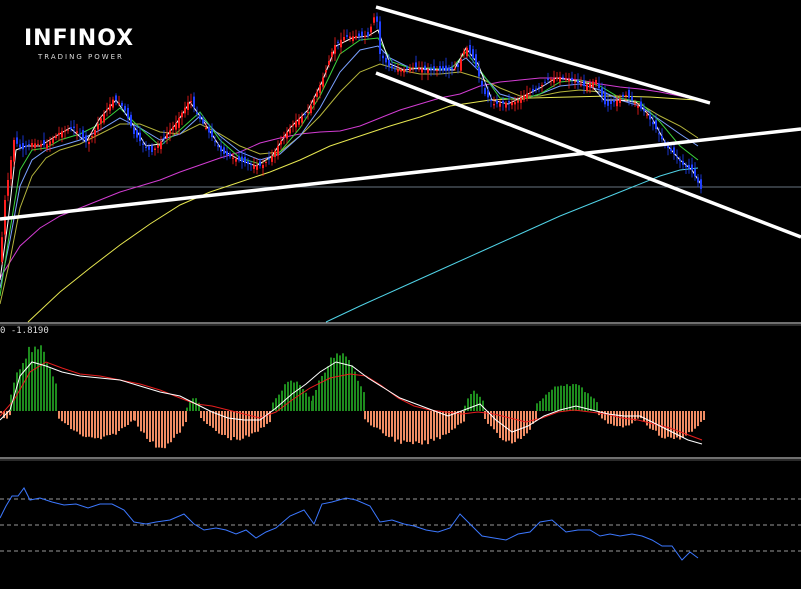 This screenshot has height=589, width=801. I want to click on ma-cyan-line, so click(512, 245).